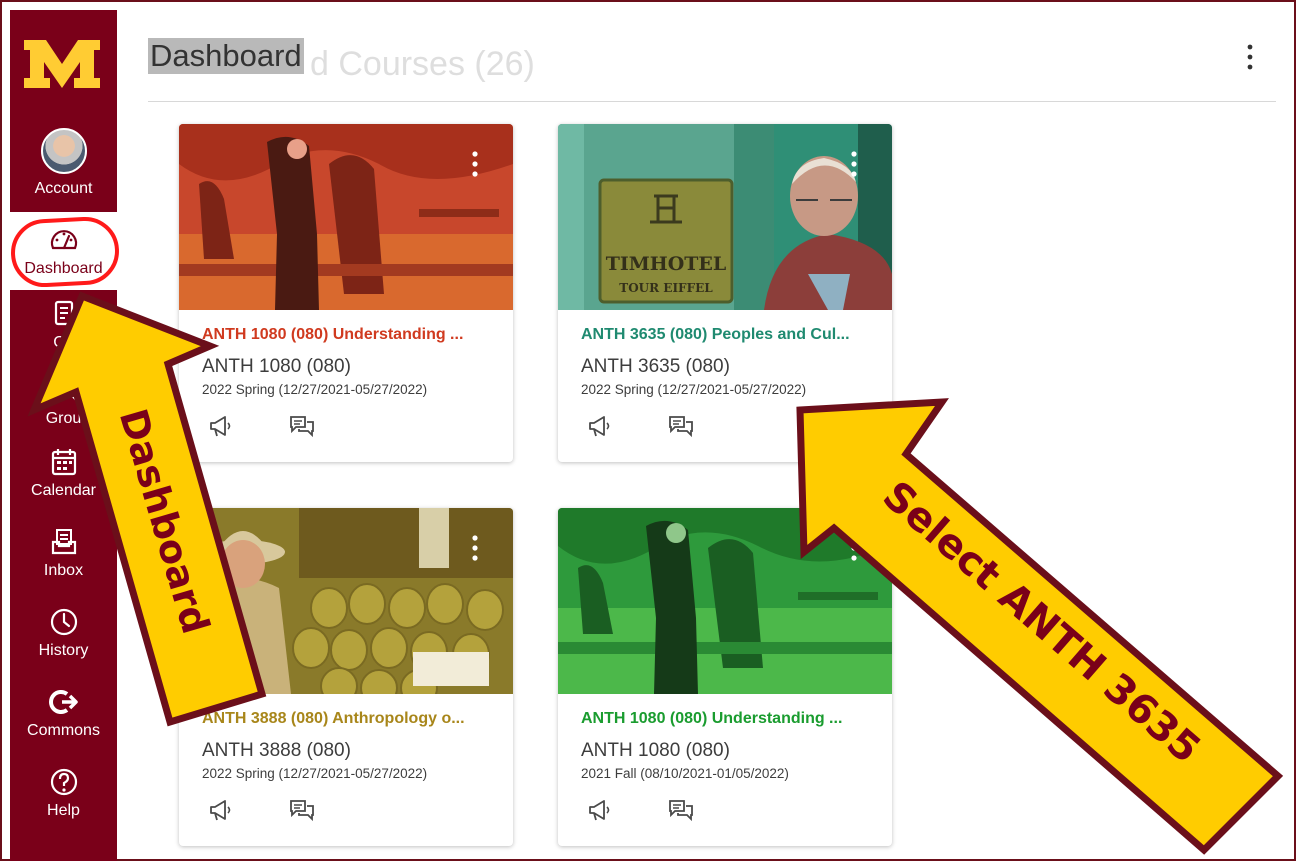 The image size is (1296, 861). I want to click on sign-line-2: TOUR EIFFEL, so click(666, 288).